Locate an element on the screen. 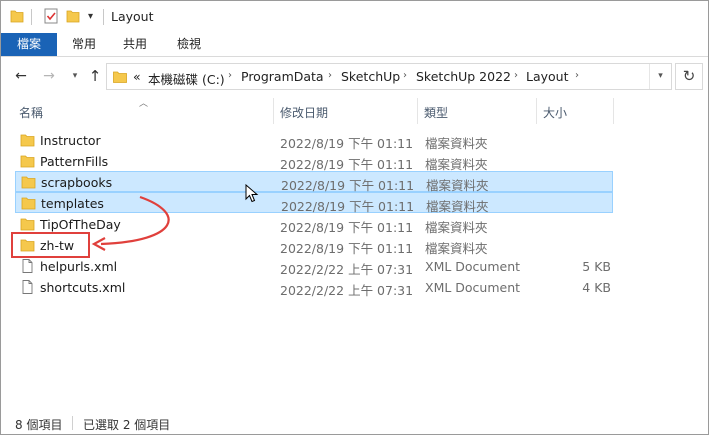  annotation-arrow is located at coordinates (130, 223).